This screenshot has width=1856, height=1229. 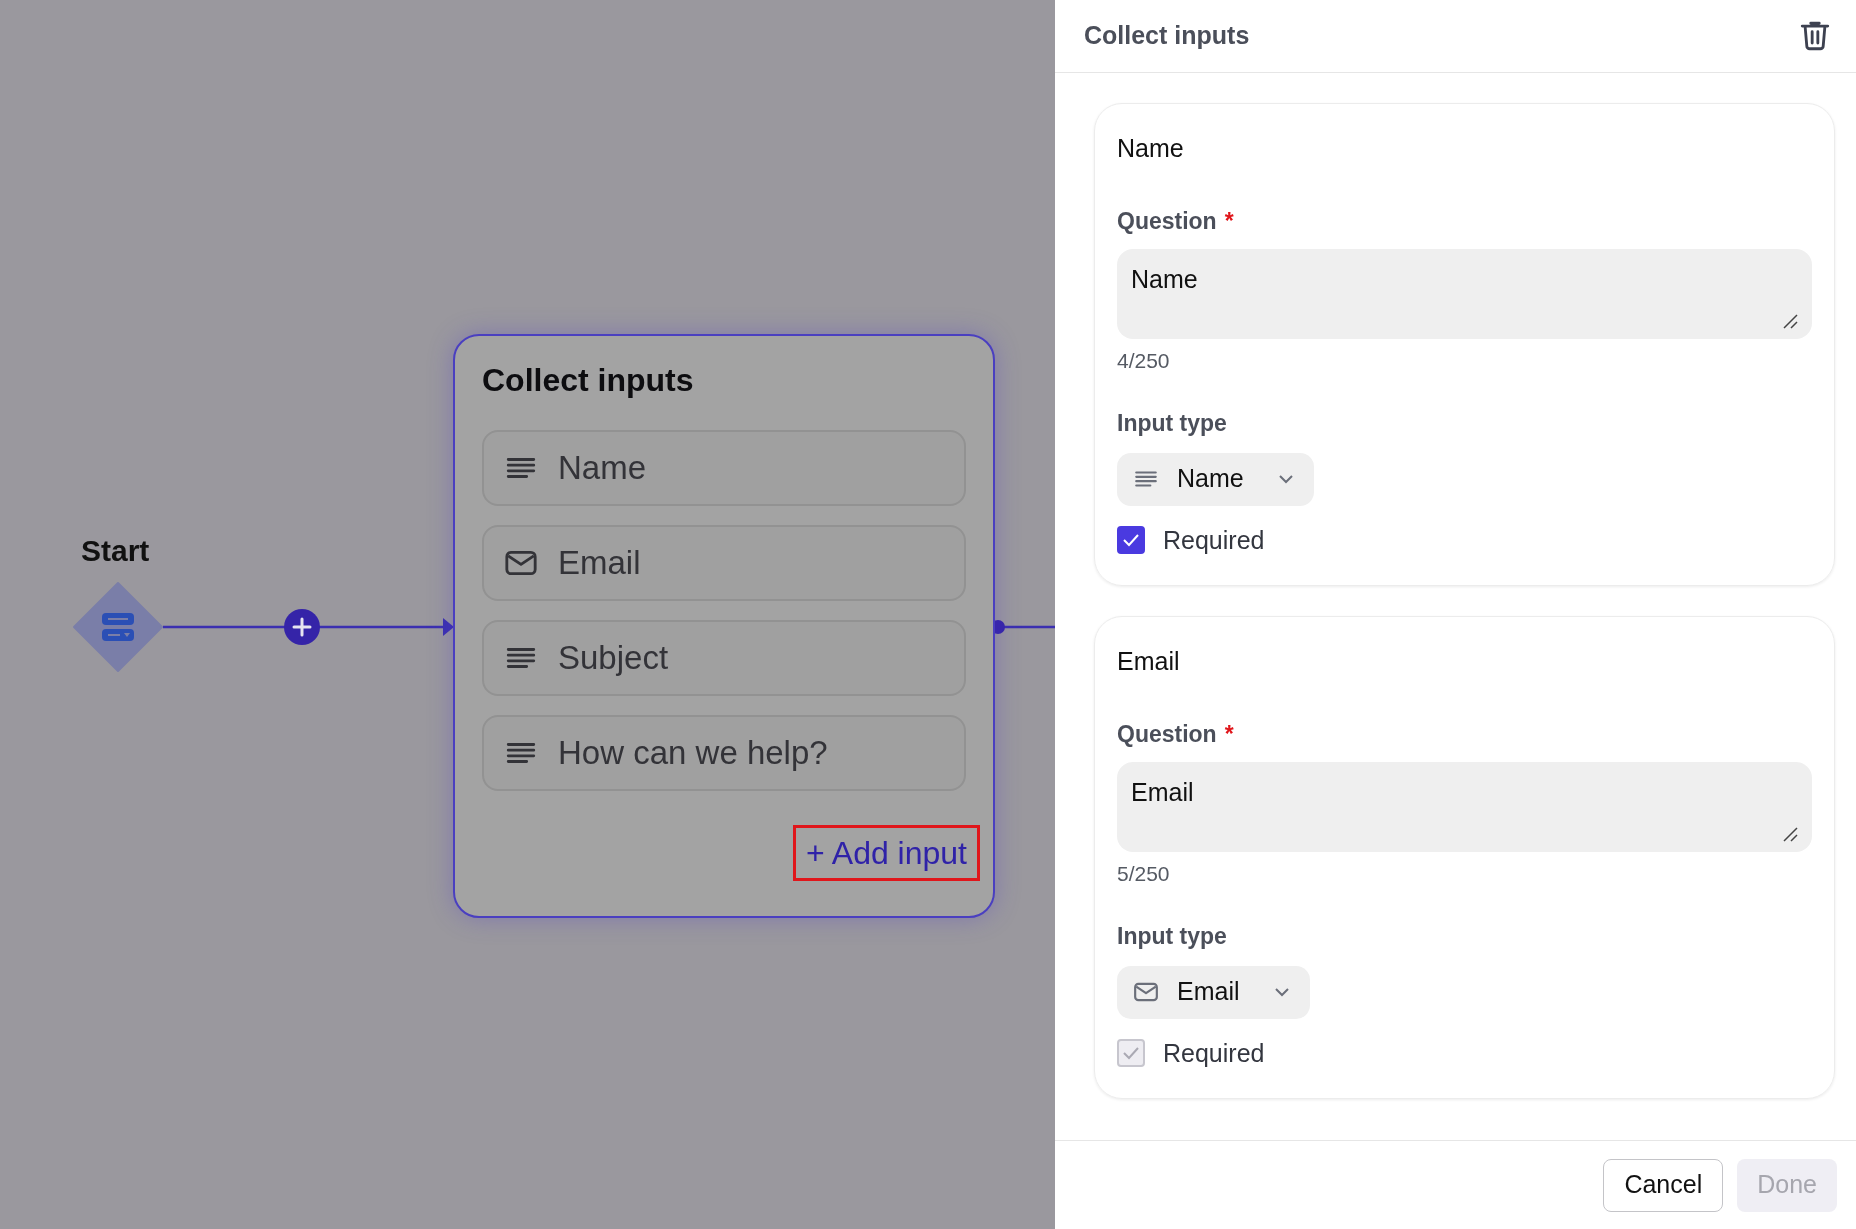 I want to click on node-card: Collect inputs Name Email Subject How can we help? + Add input, so click(x=724, y=626).